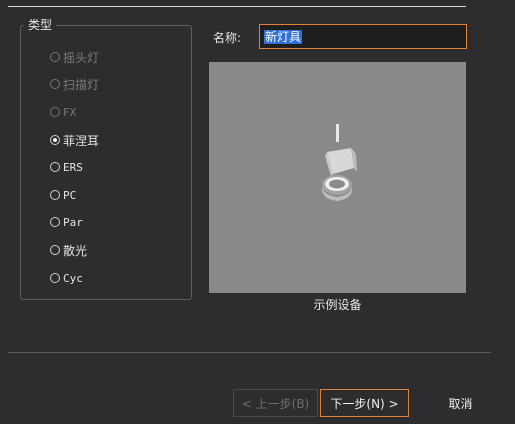 The width and height of the screenshot is (515, 424). Describe the element at coordinates (73, 167) in the screenshot. I see `radio-label: ERS` at that location.